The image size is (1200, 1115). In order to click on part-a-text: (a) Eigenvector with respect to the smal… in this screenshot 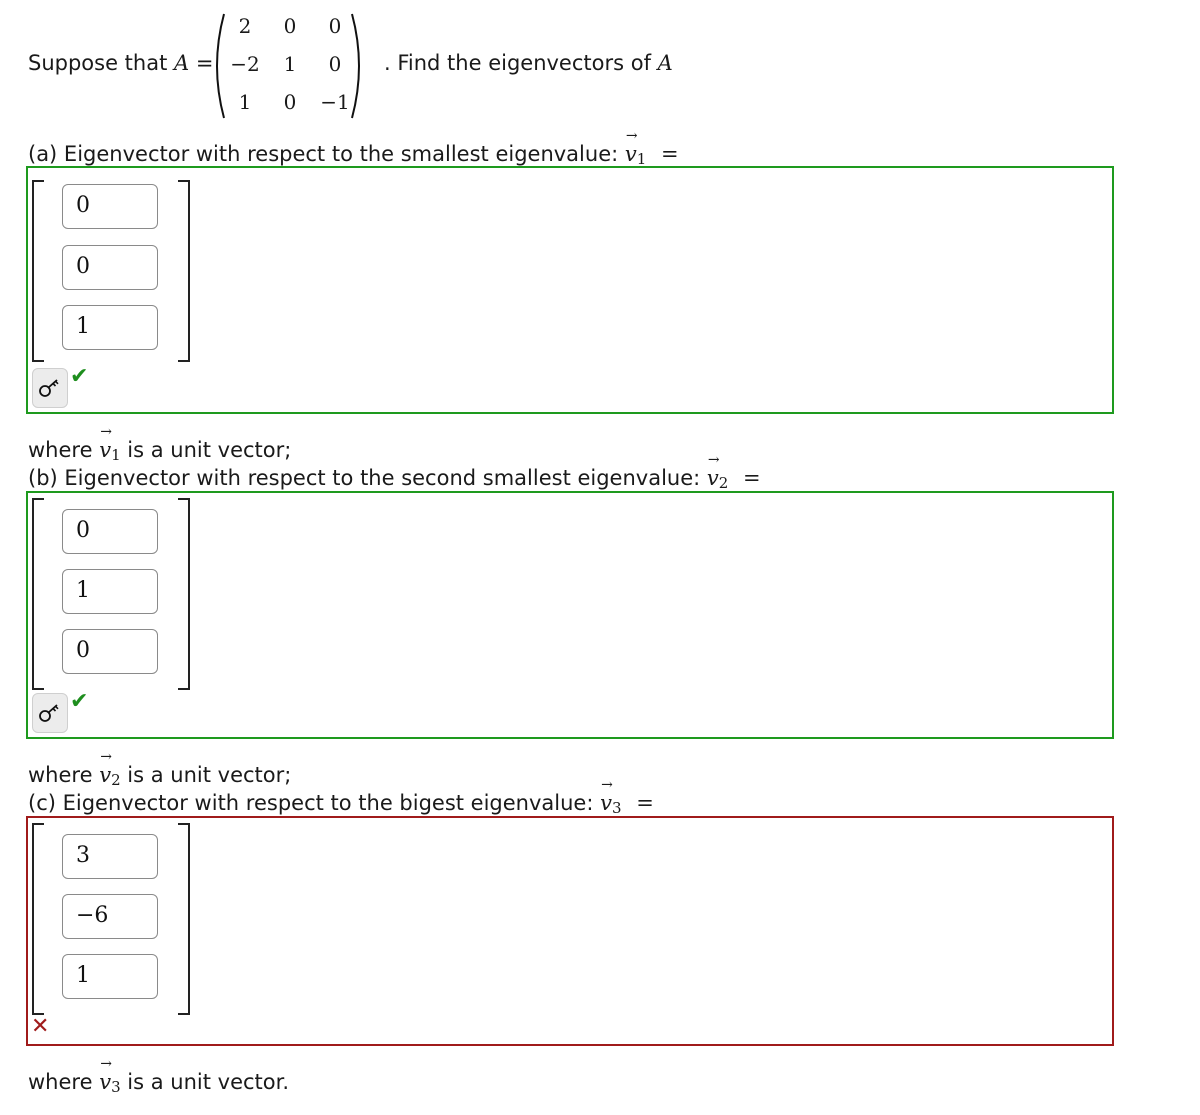, I will do `click(323, 154)`.